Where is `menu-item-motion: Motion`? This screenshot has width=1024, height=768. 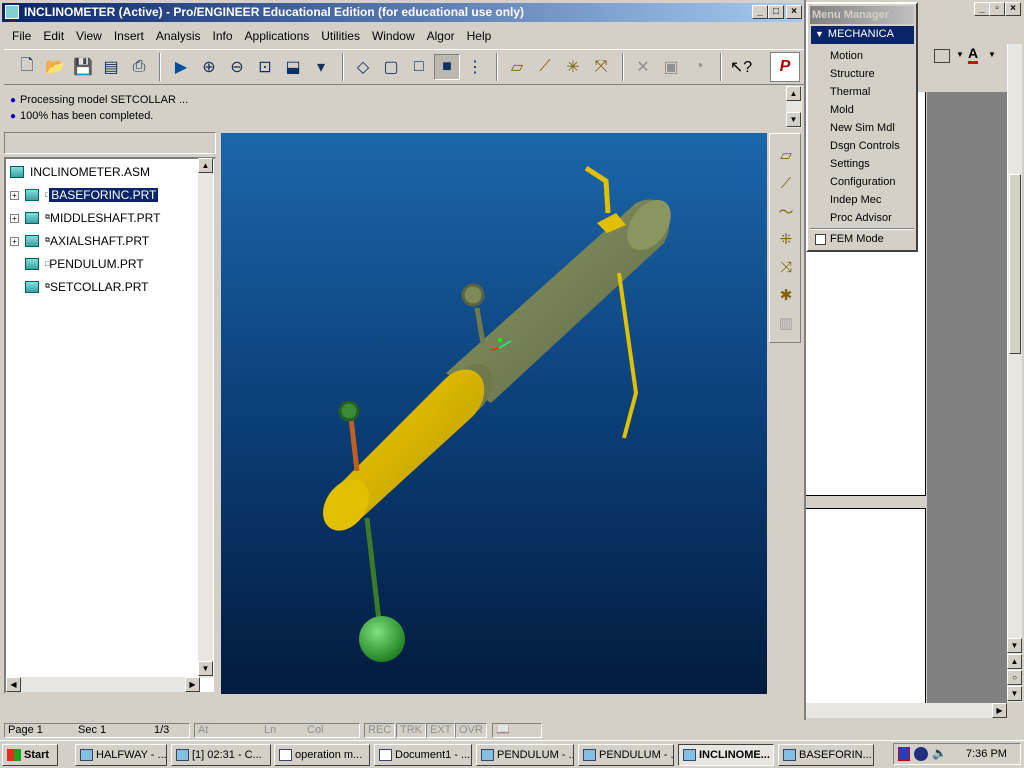
menu-item-motion: Motion is located at coordinates (846, 56).